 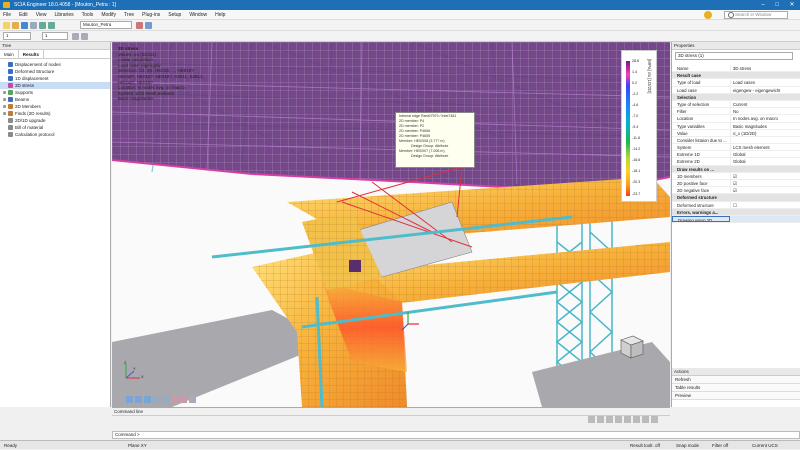 What do you see at coordinates (55, 106) in the screenshot?
I see `tree-item-2d-members: ⊞ 2D Members` at bounding box center [55, 106].